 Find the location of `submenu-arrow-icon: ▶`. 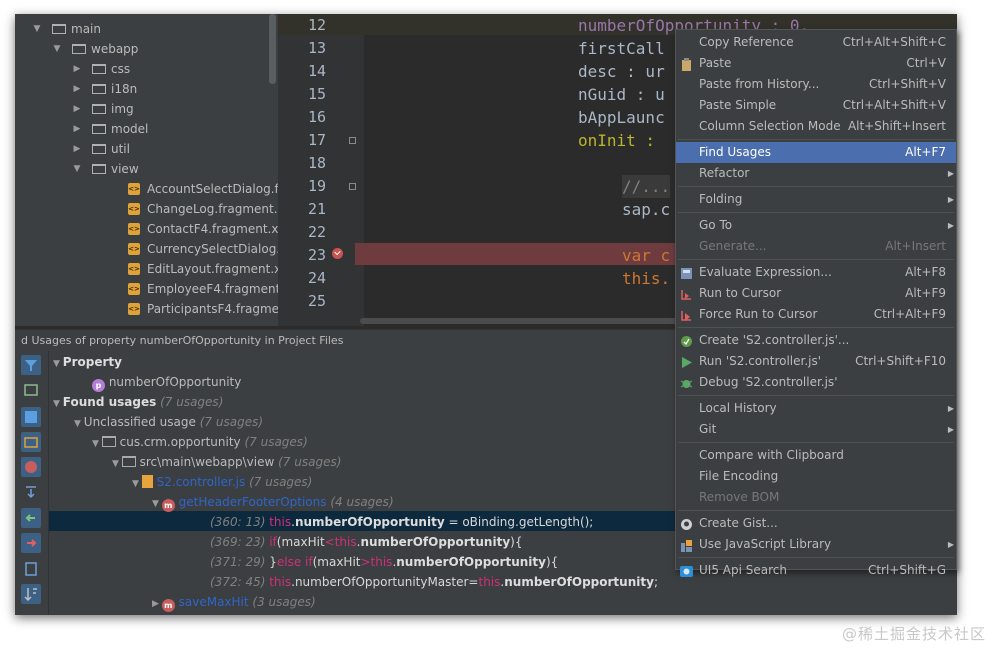

submenu-arrow-icon: ▶ is located at coordinates (950, 429).